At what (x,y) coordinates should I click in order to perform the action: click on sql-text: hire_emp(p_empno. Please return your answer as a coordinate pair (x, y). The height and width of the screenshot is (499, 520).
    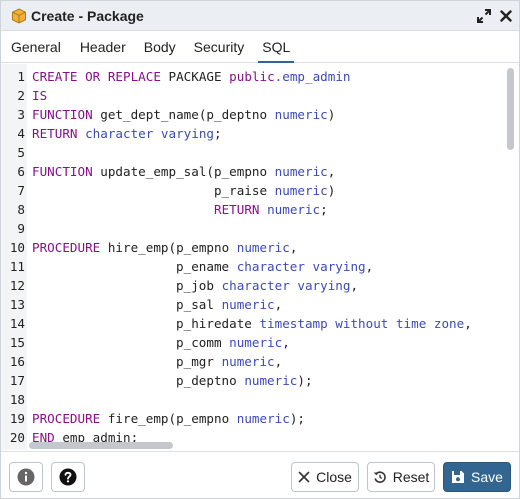
    Looking at the image, I should click on (172, 247).